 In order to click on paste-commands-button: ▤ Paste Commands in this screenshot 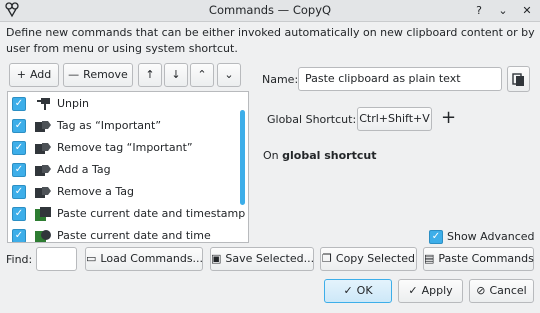, I will do `click(478, 259)`.